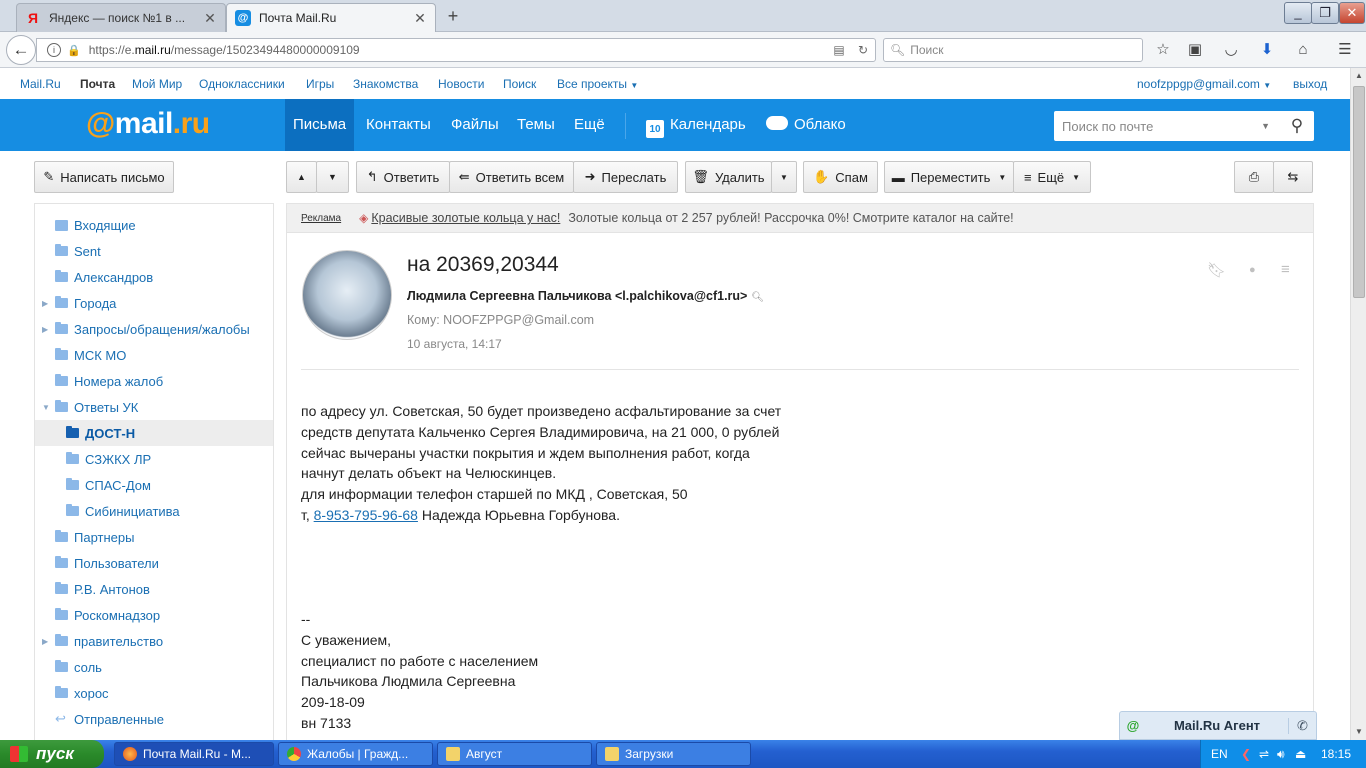 The width and height of the screenshot is (1366, 768). What do you see at coordinates (97, 84) in the screenshot?
I see `portal-link-mail: Почта` at bounding box center [97, 84].